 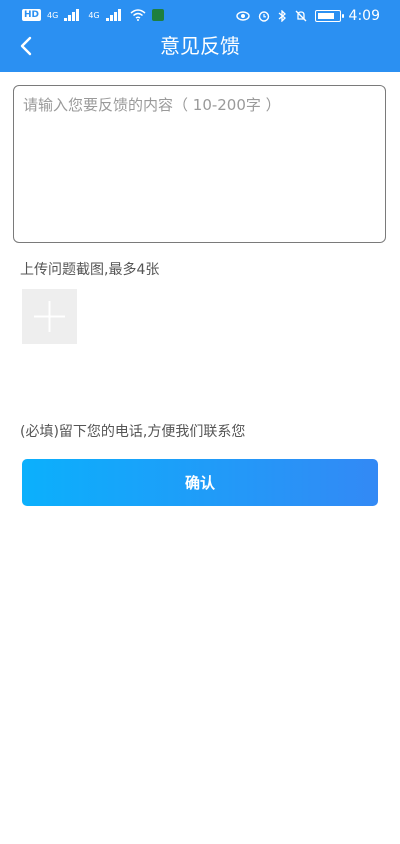 I want to click on status-time: 4:09, so click(x=364, y=16).